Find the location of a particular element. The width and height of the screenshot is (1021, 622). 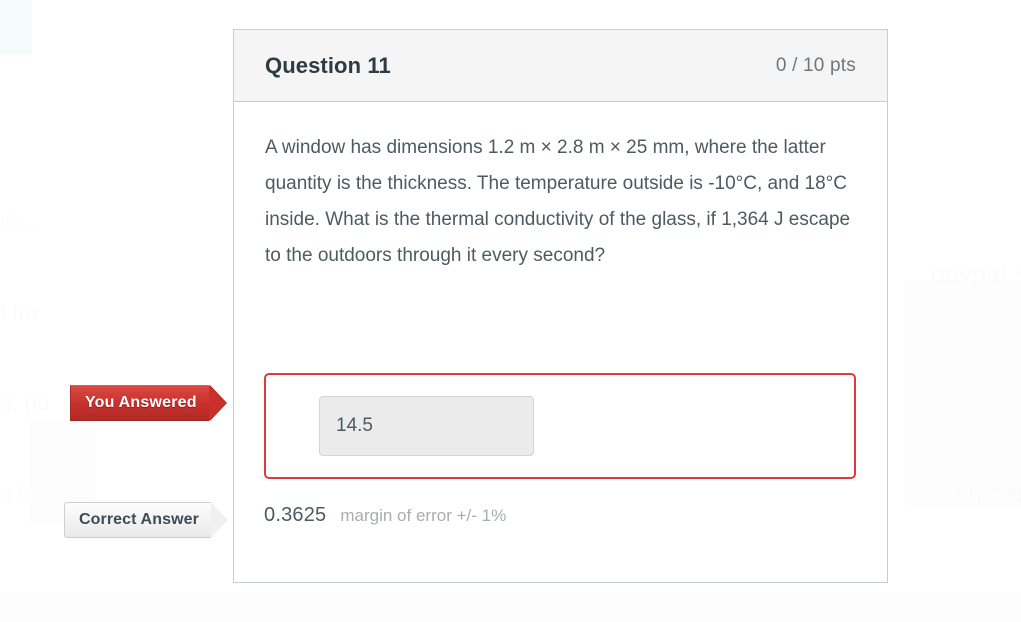

background-ghost-text-left-2: t fro is located at coordinates (19, 312).